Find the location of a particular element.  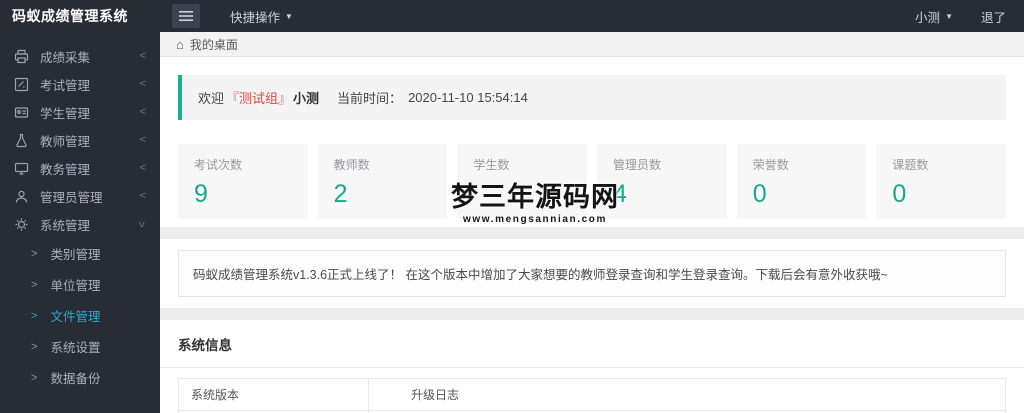

username-label: 小测 is located at coordinates (928, 17).